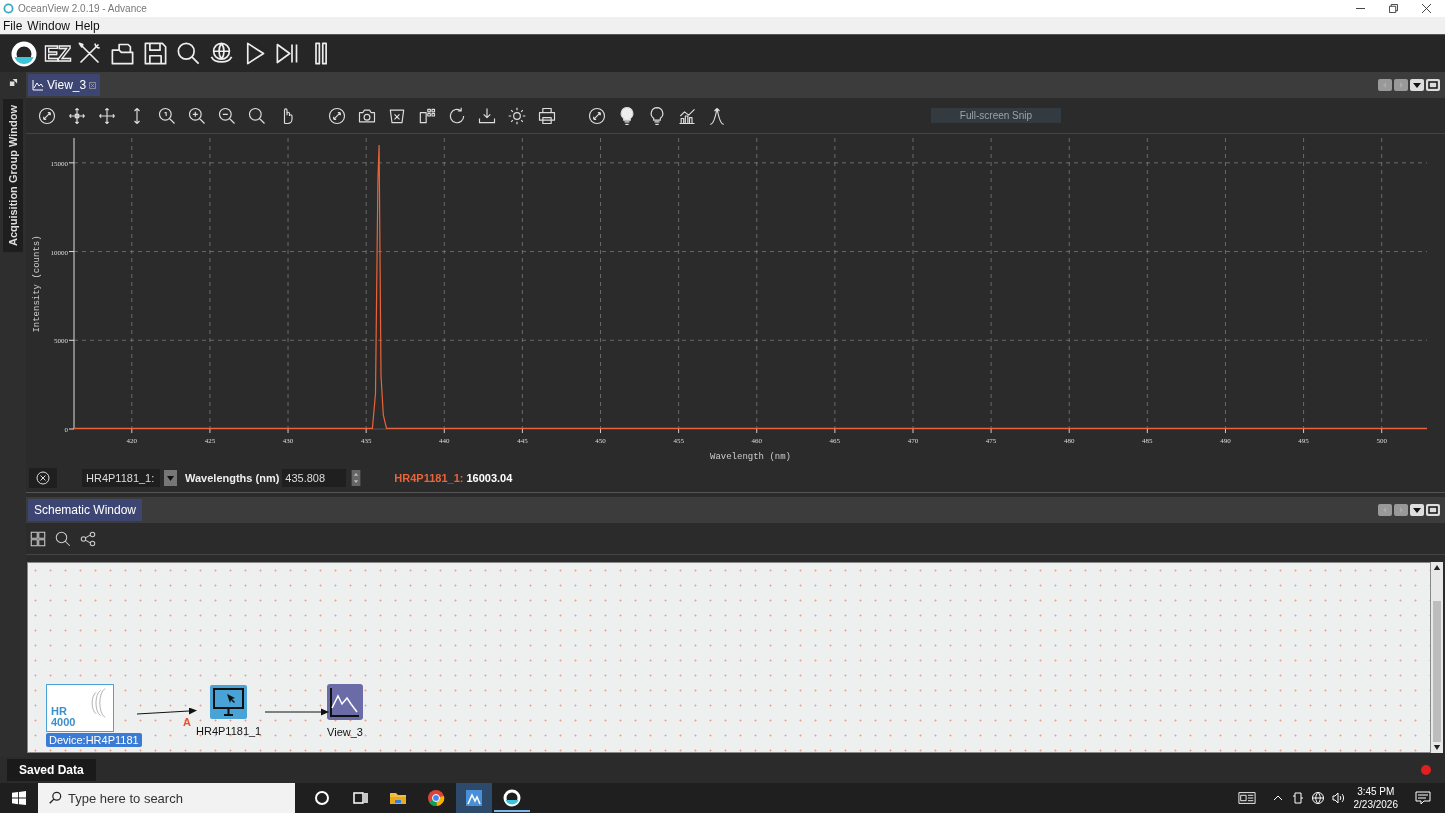 The height and width of the screenshot is (813, 1445). What do you see at coordinates (88, 538) in the screenshot?
I see `share-icon` at bounding box center [88, 538].